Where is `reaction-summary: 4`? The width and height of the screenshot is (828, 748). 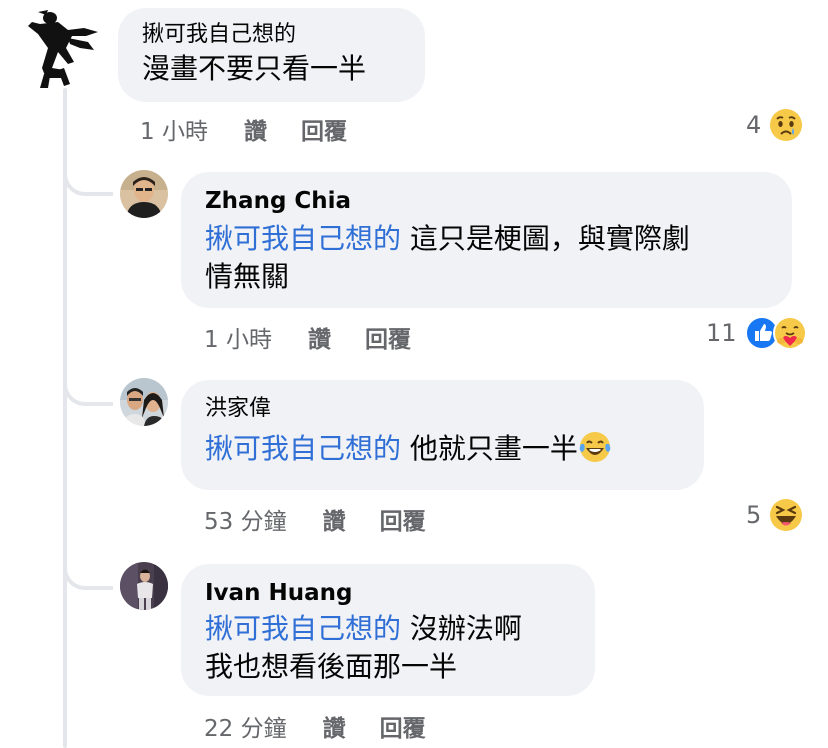 reaction-summary: 4 is located at coordinates (774, 125).